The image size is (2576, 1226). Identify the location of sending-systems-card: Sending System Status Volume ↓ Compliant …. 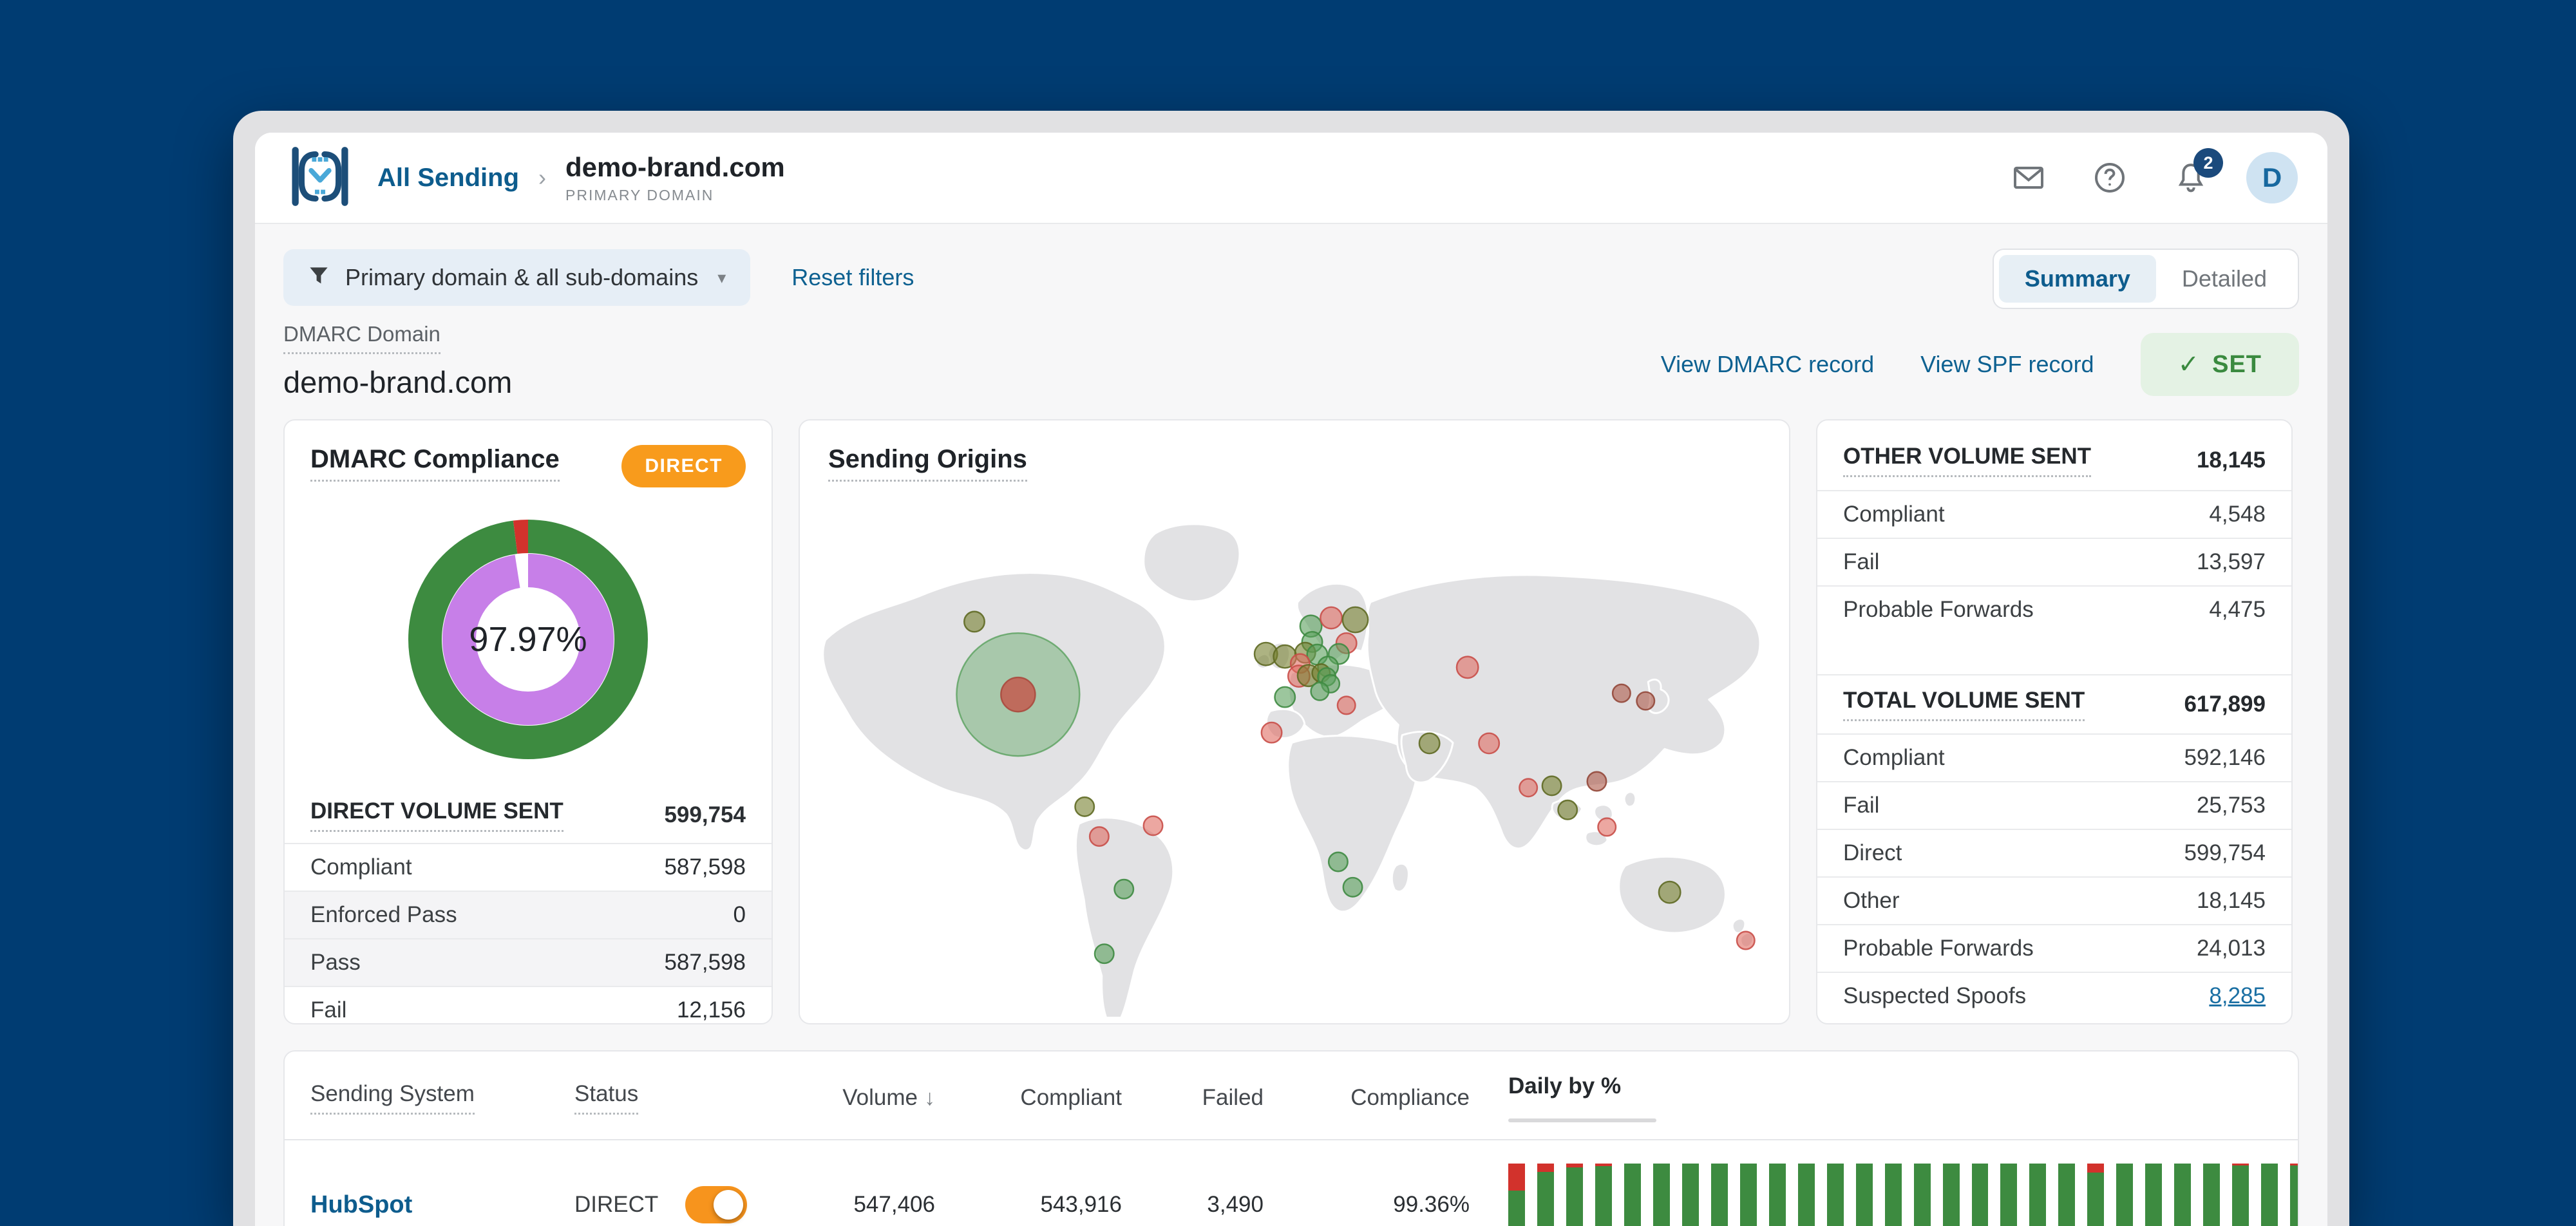
(1291, 1138).